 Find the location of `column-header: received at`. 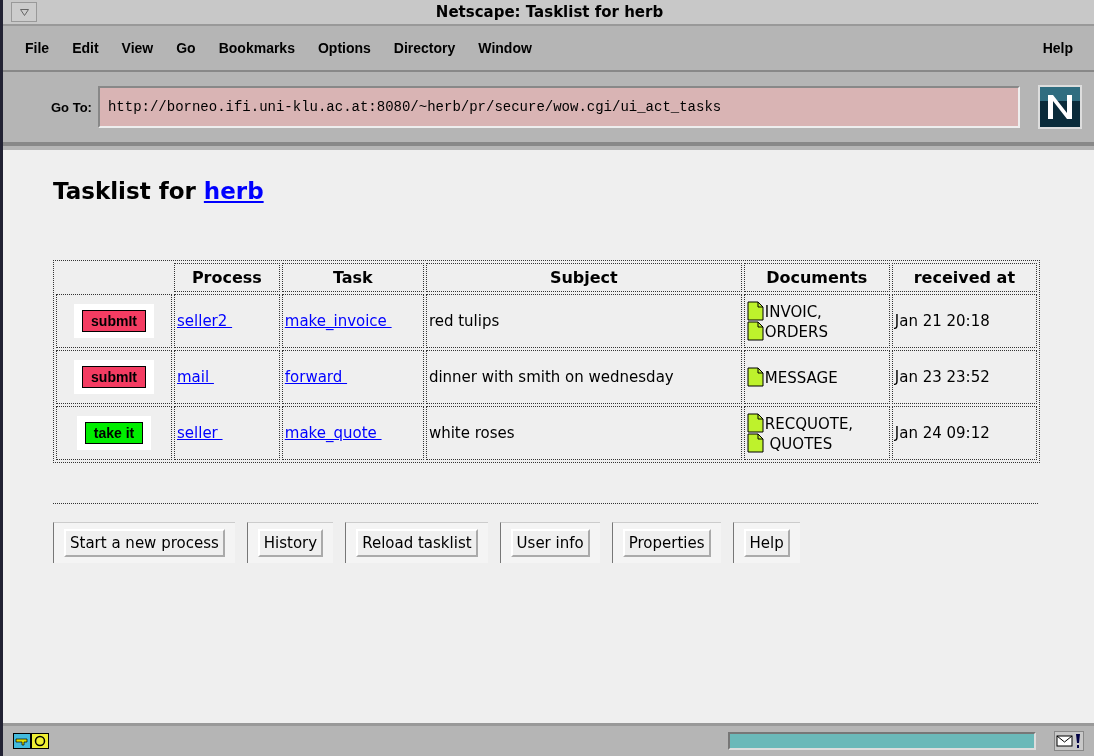

column-header: received at is located at coordinates (964, 277).